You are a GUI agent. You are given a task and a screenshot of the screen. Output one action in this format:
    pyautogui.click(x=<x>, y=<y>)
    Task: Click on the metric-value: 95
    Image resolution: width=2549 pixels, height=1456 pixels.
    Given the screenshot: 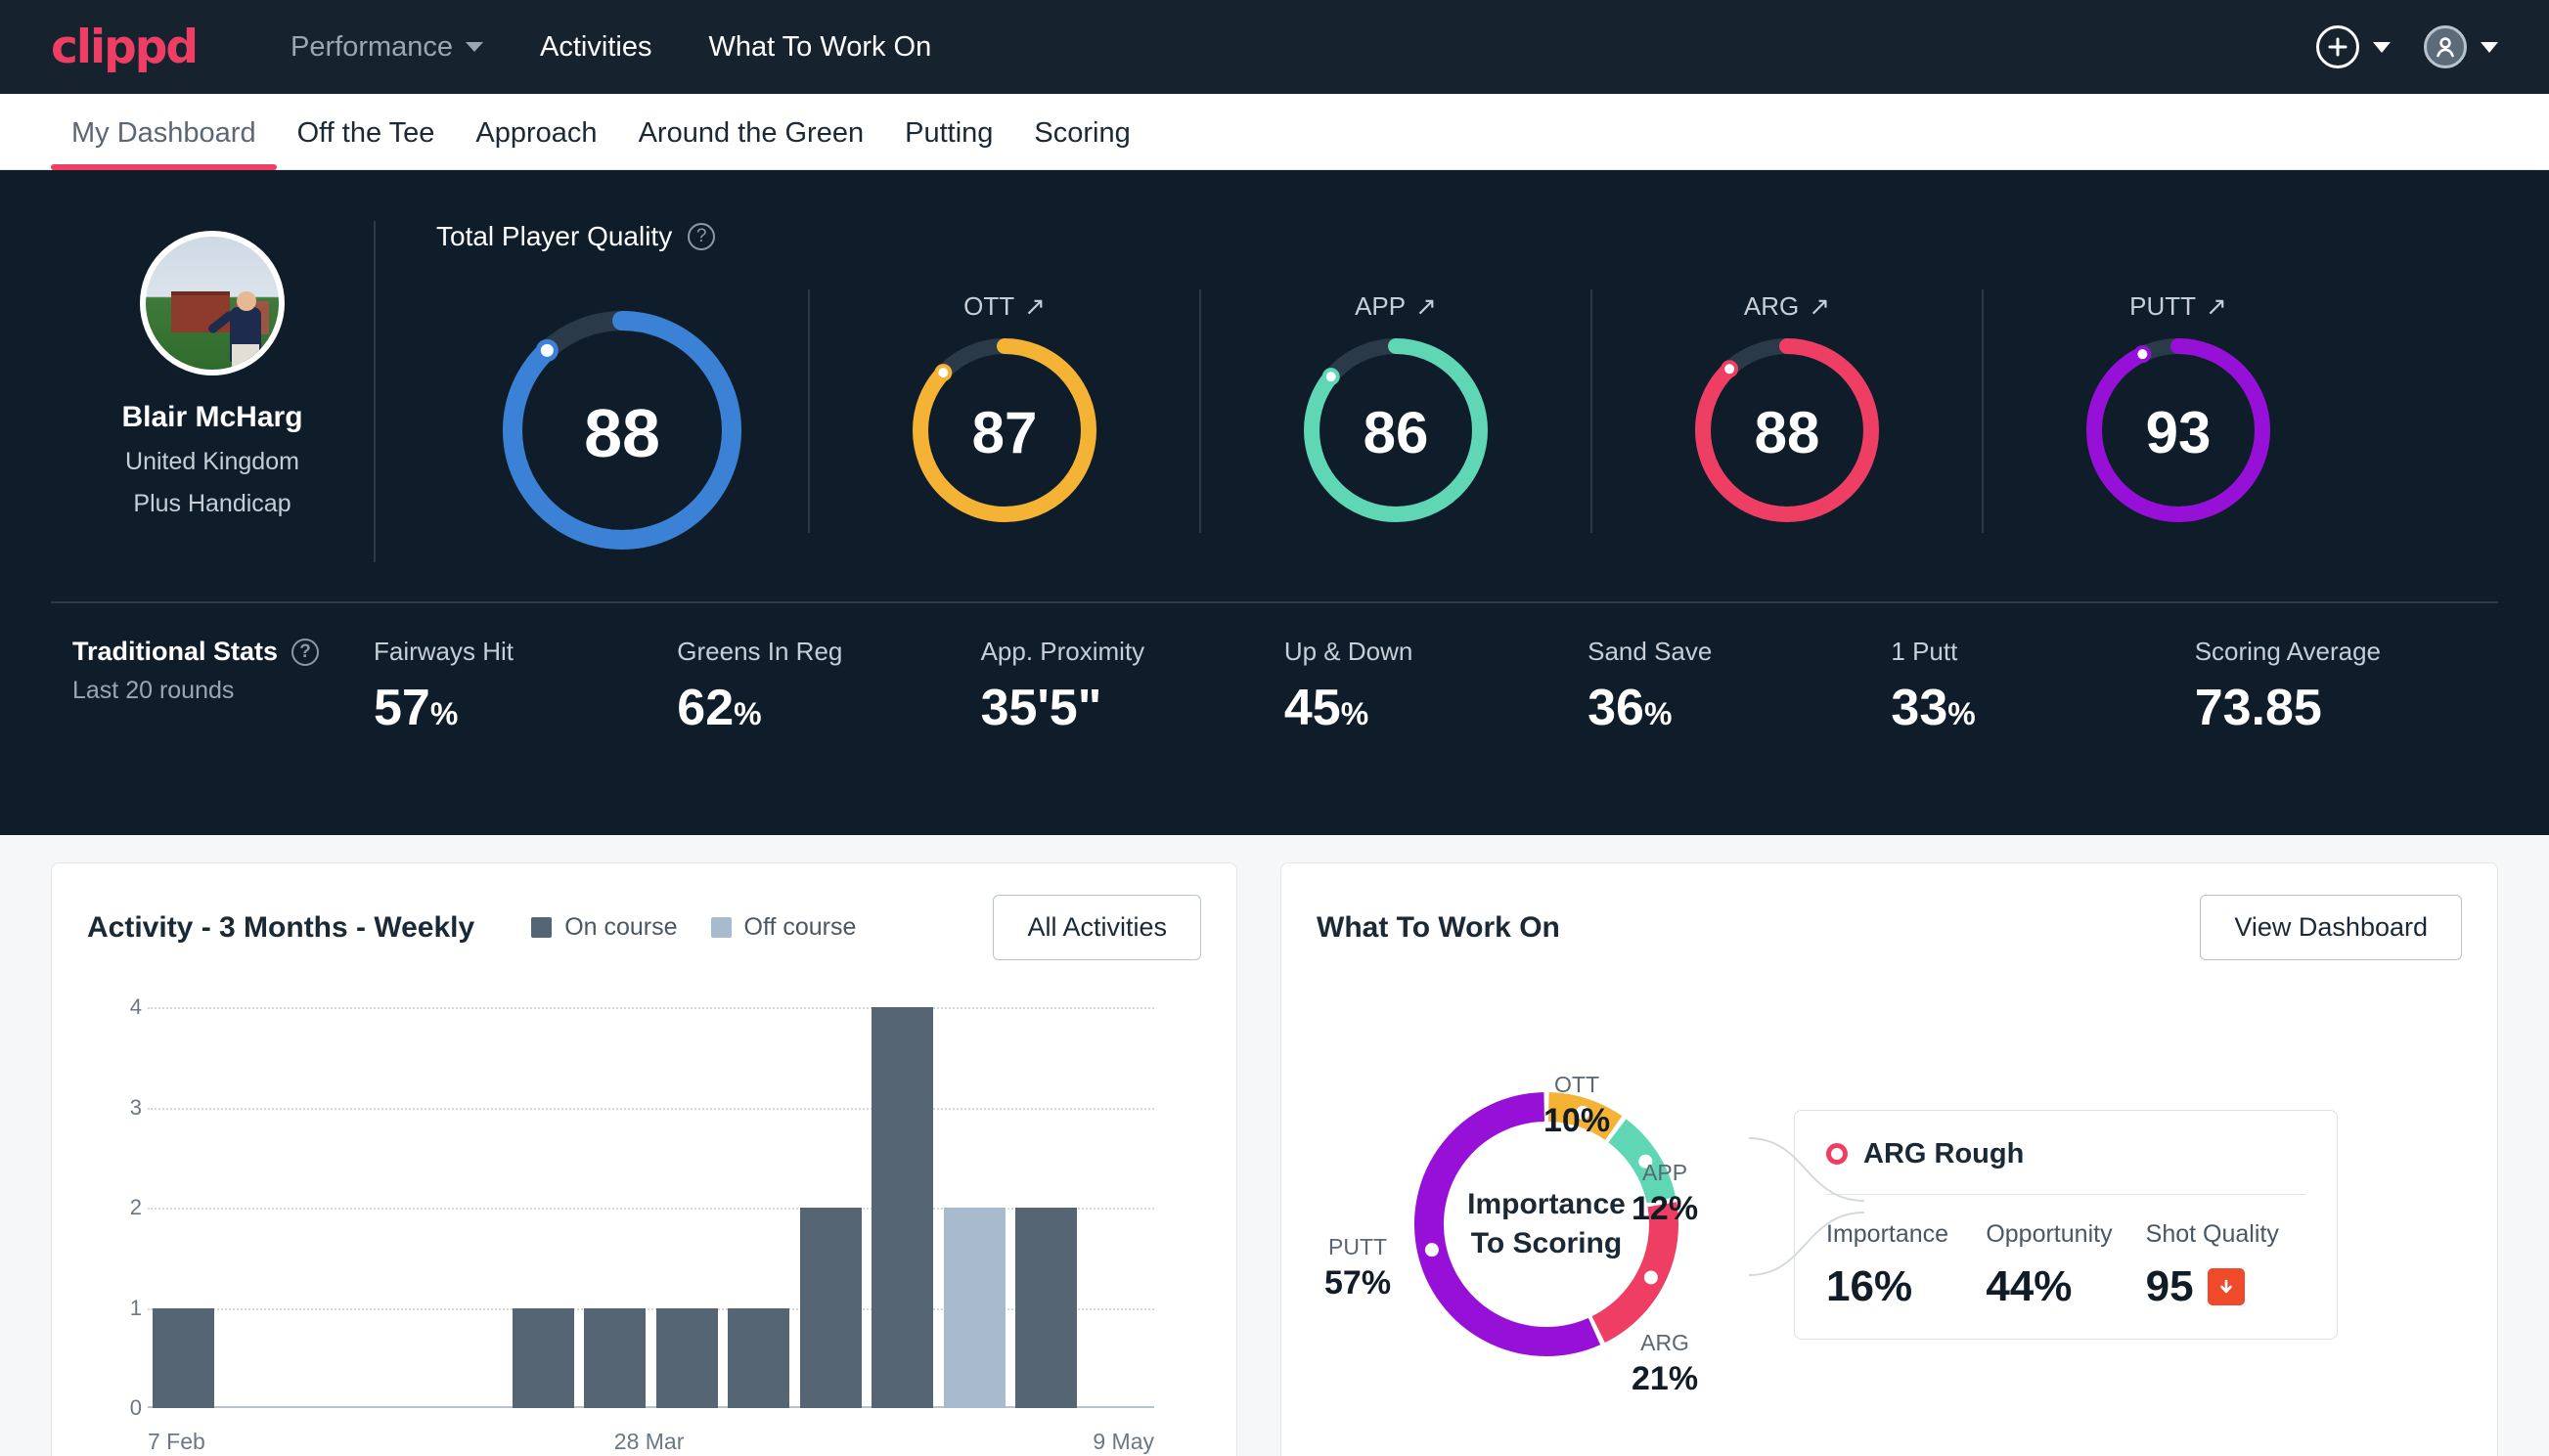 What is the action you would take?
    pyautogui.click(x=2170, y=1285)
    